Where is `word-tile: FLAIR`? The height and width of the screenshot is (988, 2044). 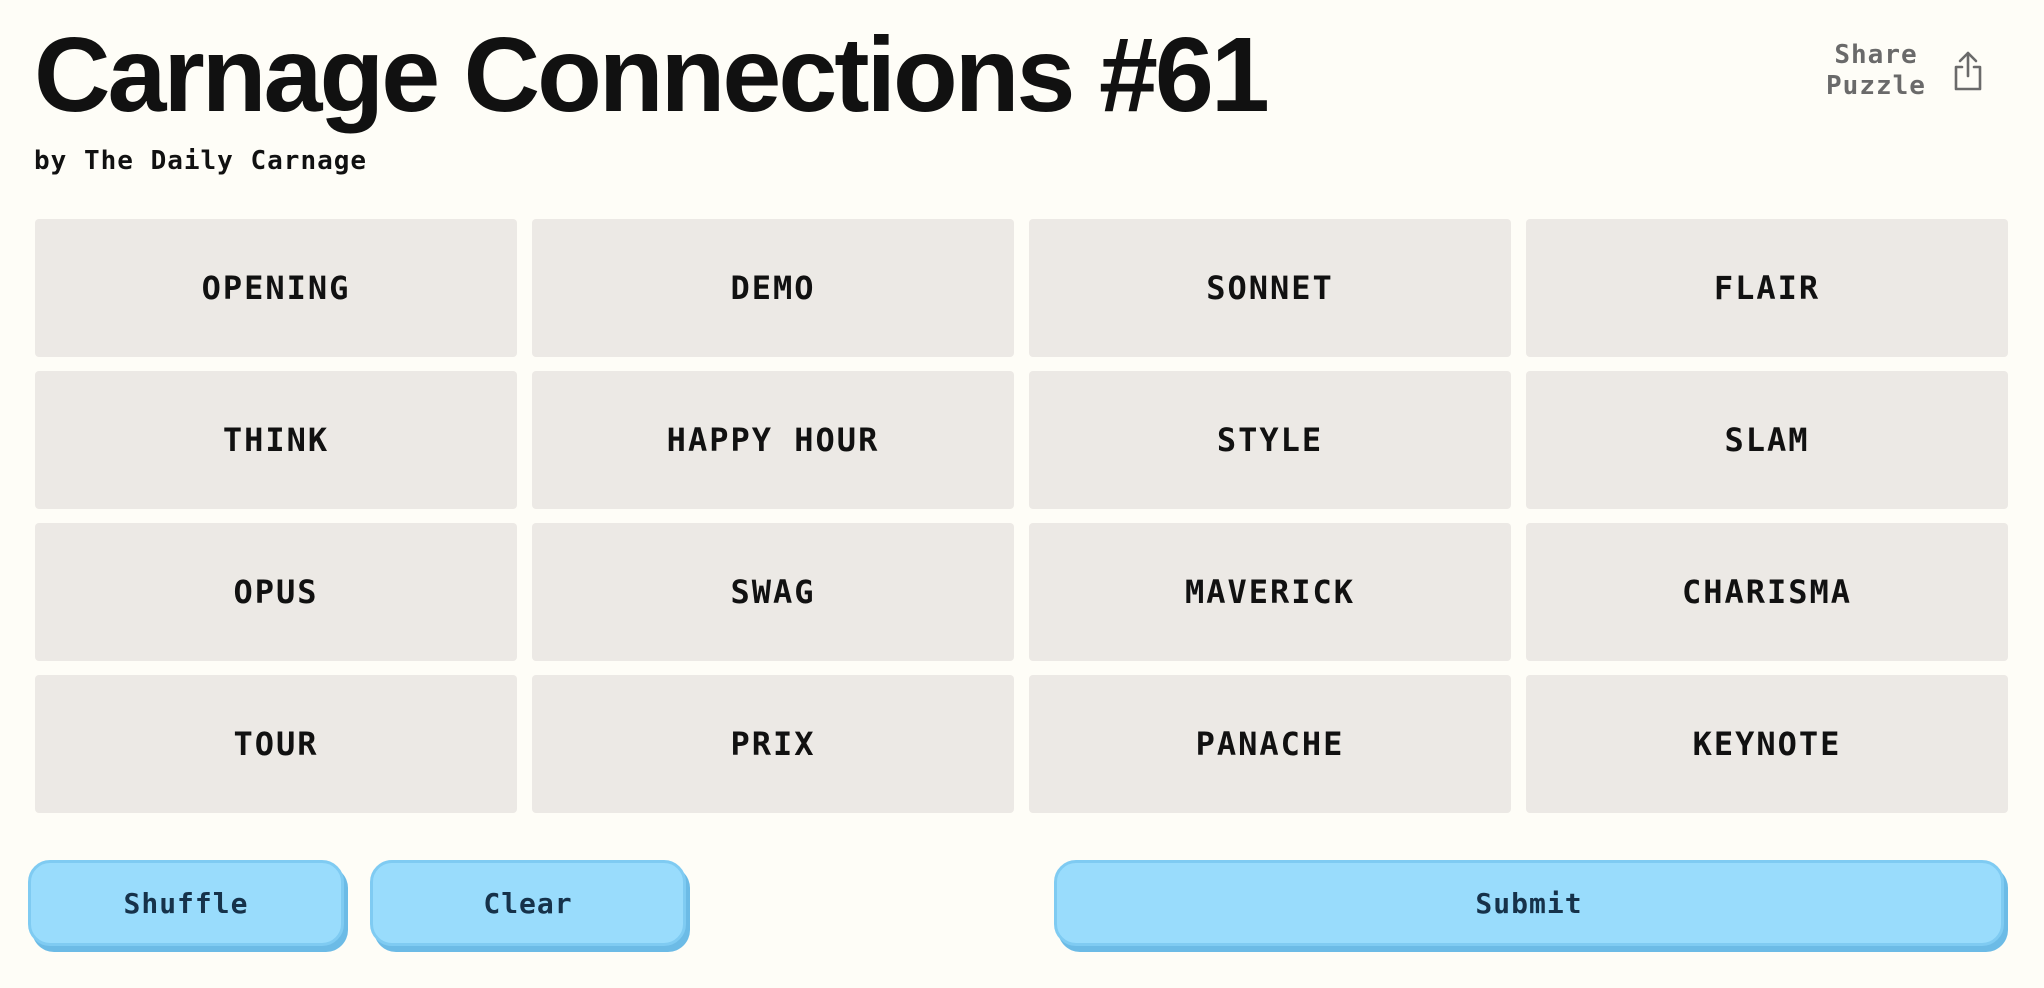 word-tile: FLAIR is located at coordinates (1767, 288).